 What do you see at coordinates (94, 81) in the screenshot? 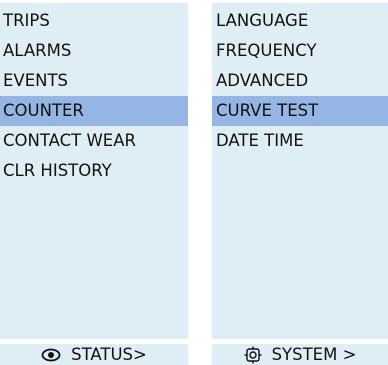
I see `menu-item-events: EVENTS` at bounding box center [94, 81].